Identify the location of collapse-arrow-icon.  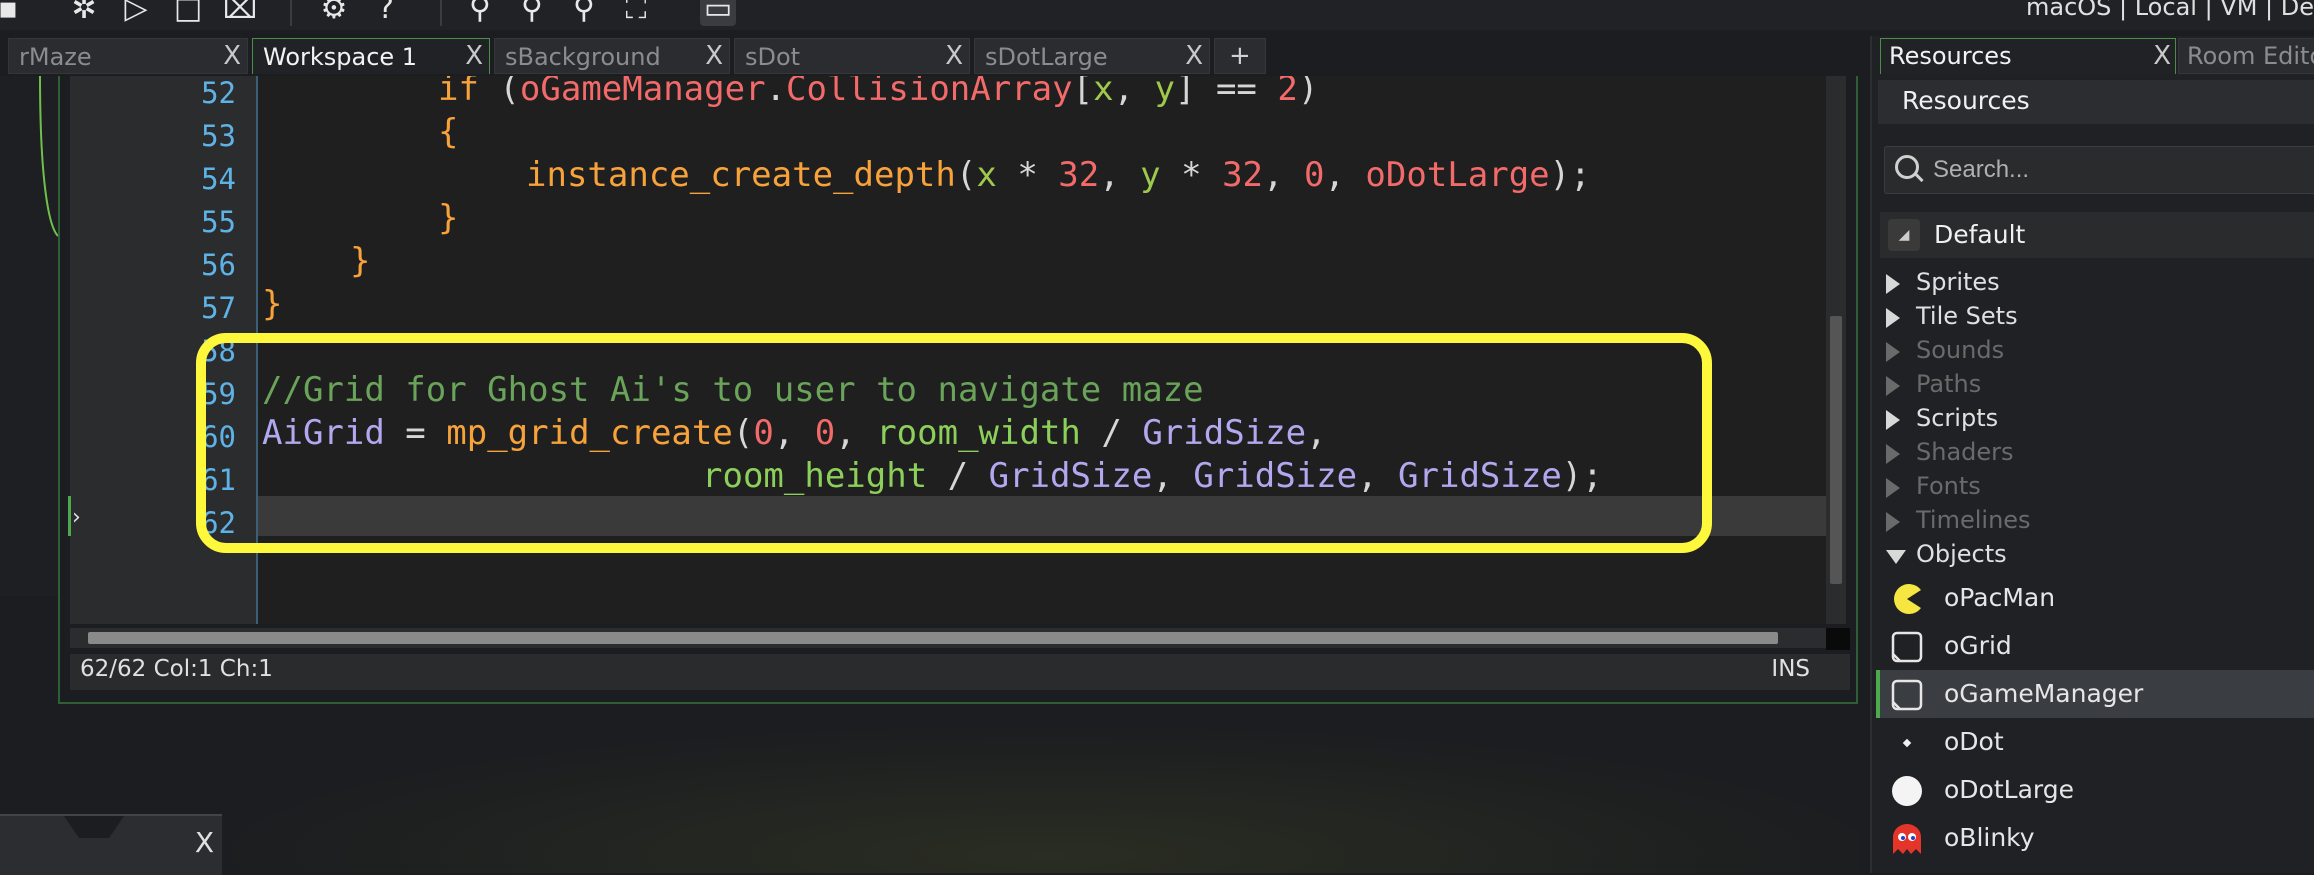
(1896, 557).